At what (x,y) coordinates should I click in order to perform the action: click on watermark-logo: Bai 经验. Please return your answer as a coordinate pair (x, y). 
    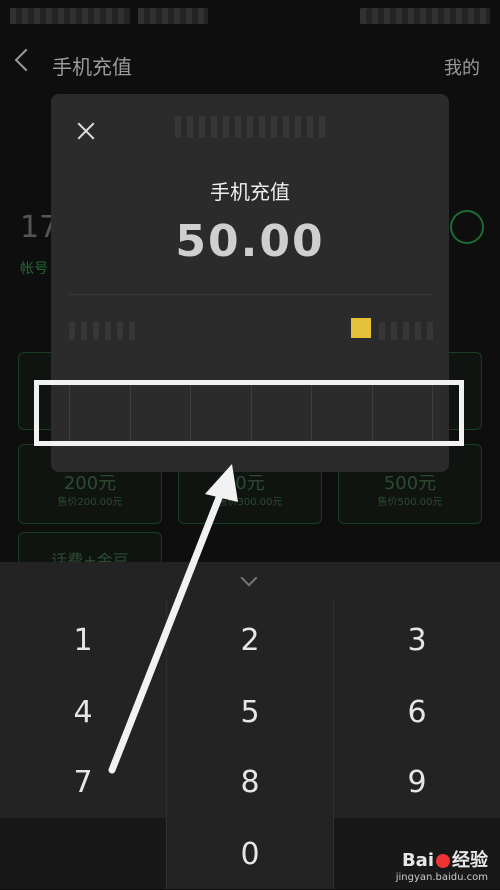
    Looking at the image, I should click on (442, 859).